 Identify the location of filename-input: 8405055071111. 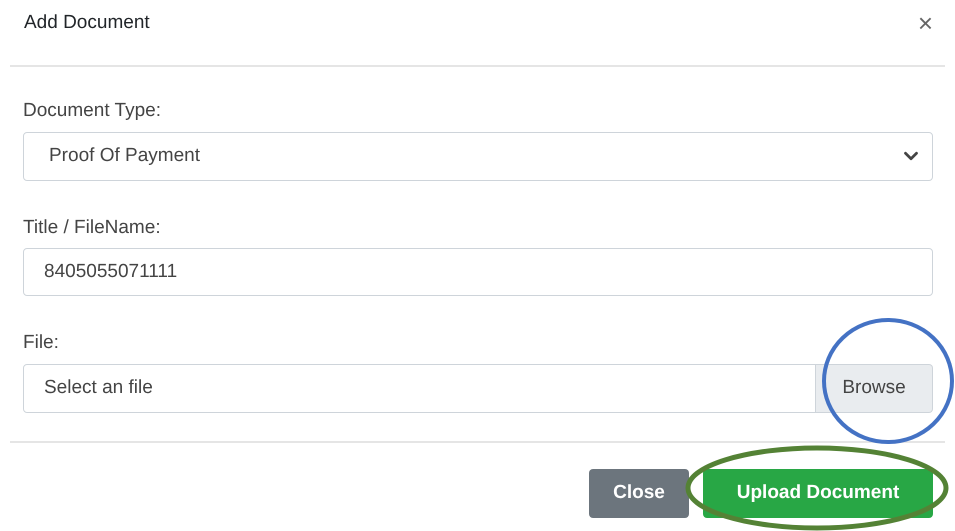
(478, 272).